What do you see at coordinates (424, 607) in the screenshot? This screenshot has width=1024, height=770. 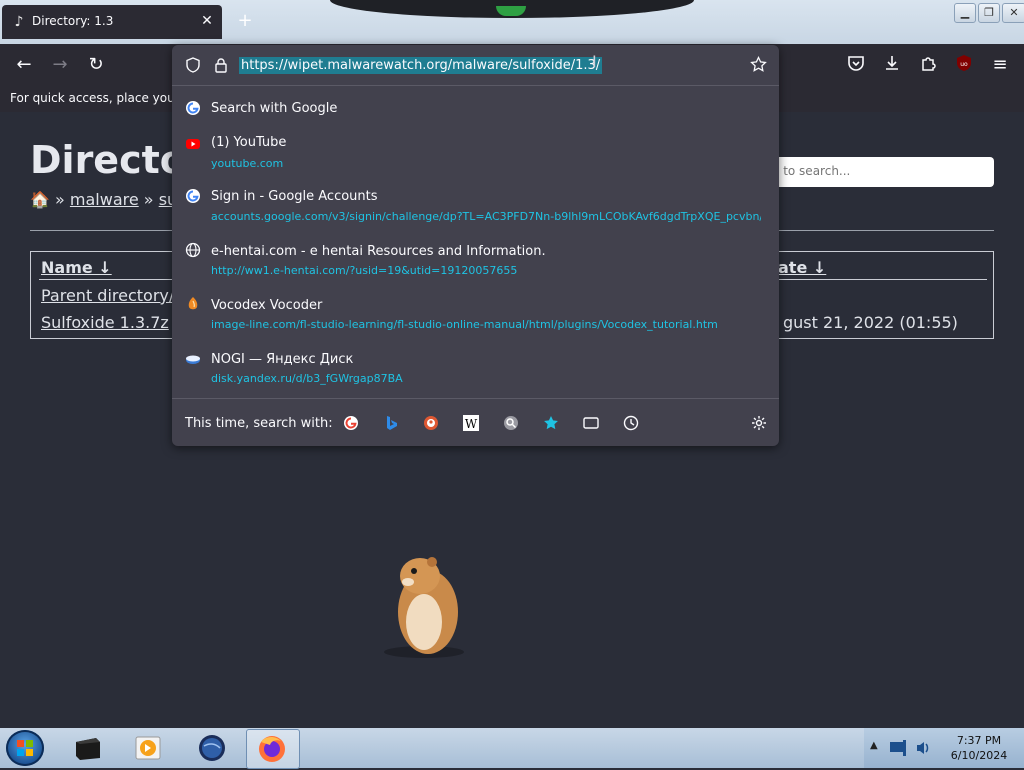 I see `hamster-image` at bounding box center [424, 607].